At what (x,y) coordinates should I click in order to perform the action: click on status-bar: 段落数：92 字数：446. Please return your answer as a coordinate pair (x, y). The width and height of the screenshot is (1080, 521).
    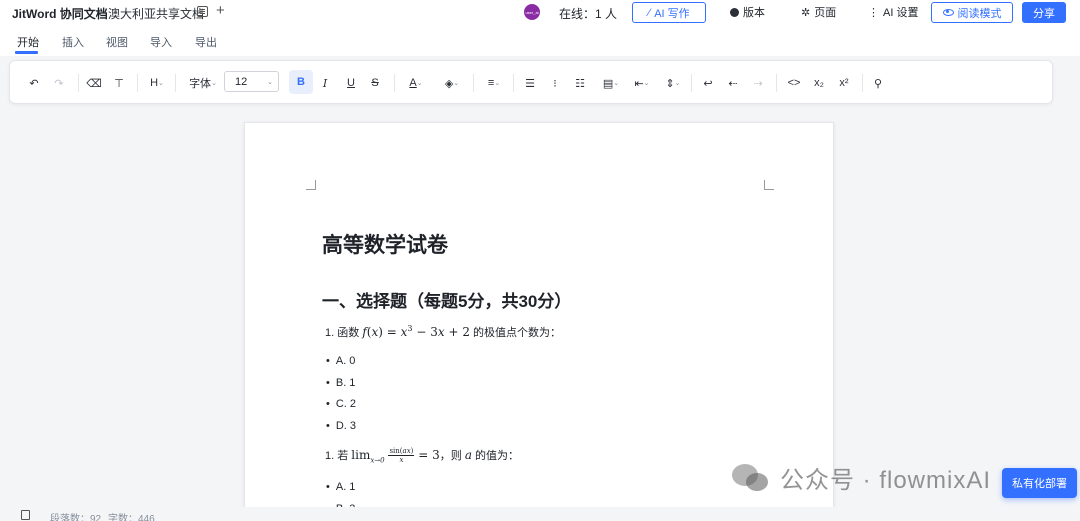
    Looking at the image, I should click on (540, 514).